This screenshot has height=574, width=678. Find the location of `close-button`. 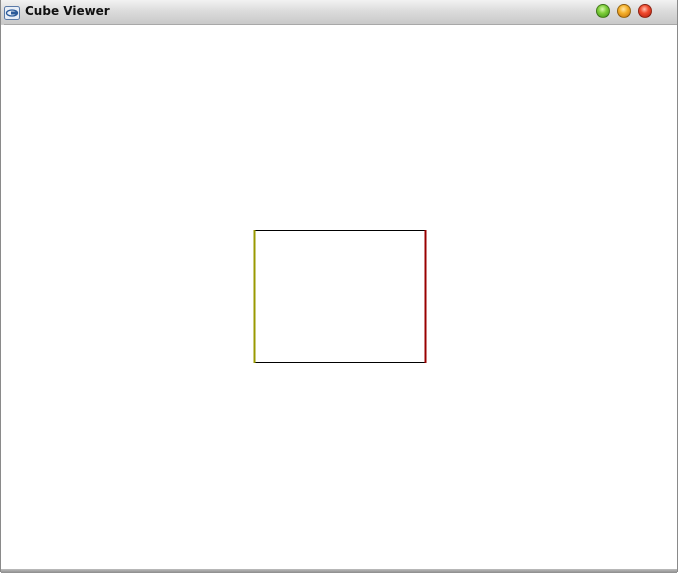

close-button is located at coordinates (645, 11).